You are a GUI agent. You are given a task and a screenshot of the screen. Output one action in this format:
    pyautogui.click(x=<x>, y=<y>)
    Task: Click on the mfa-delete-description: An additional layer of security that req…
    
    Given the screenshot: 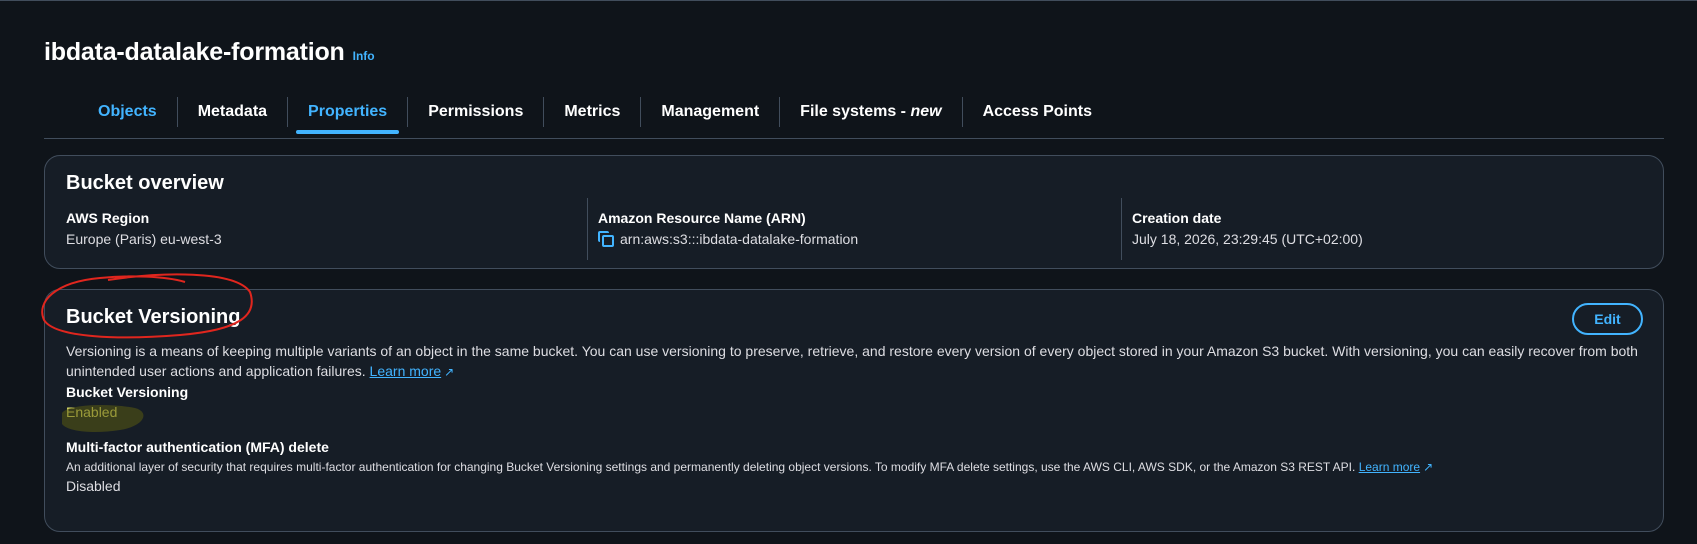 What is the action you would take?
    pyautogui.click(x=853, y=467)
    